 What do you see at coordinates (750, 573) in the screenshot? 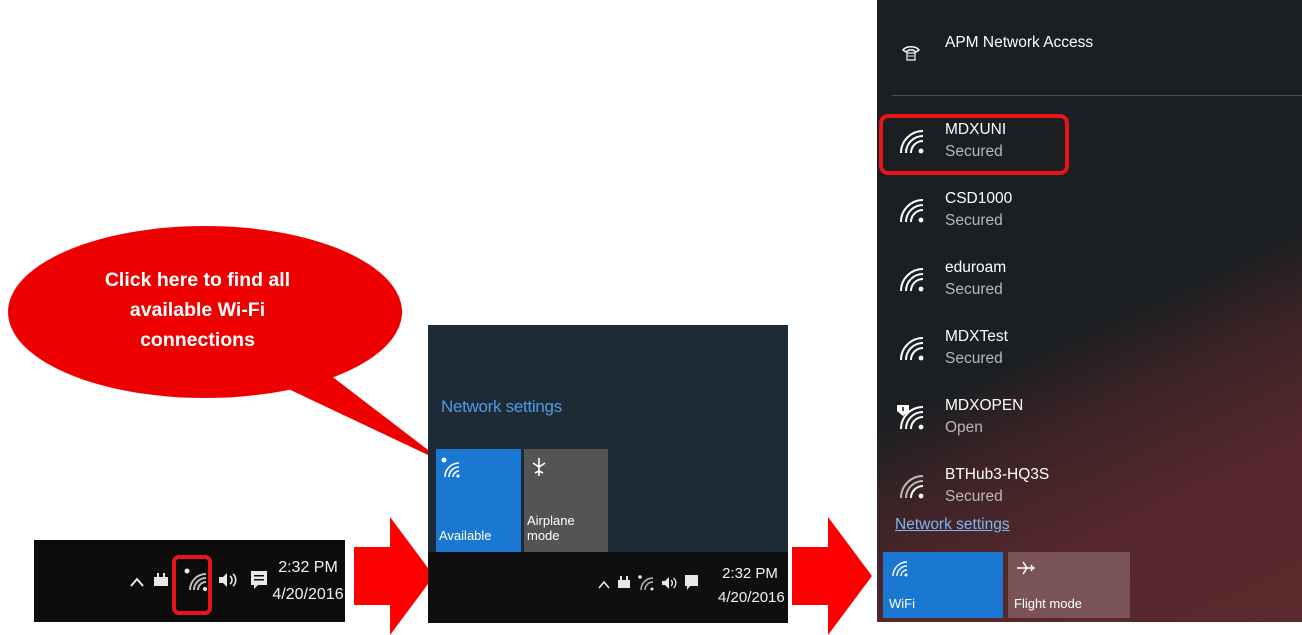
I see `taskbar-time-mini: 2:32 PM` at bounding box center [750, 573].